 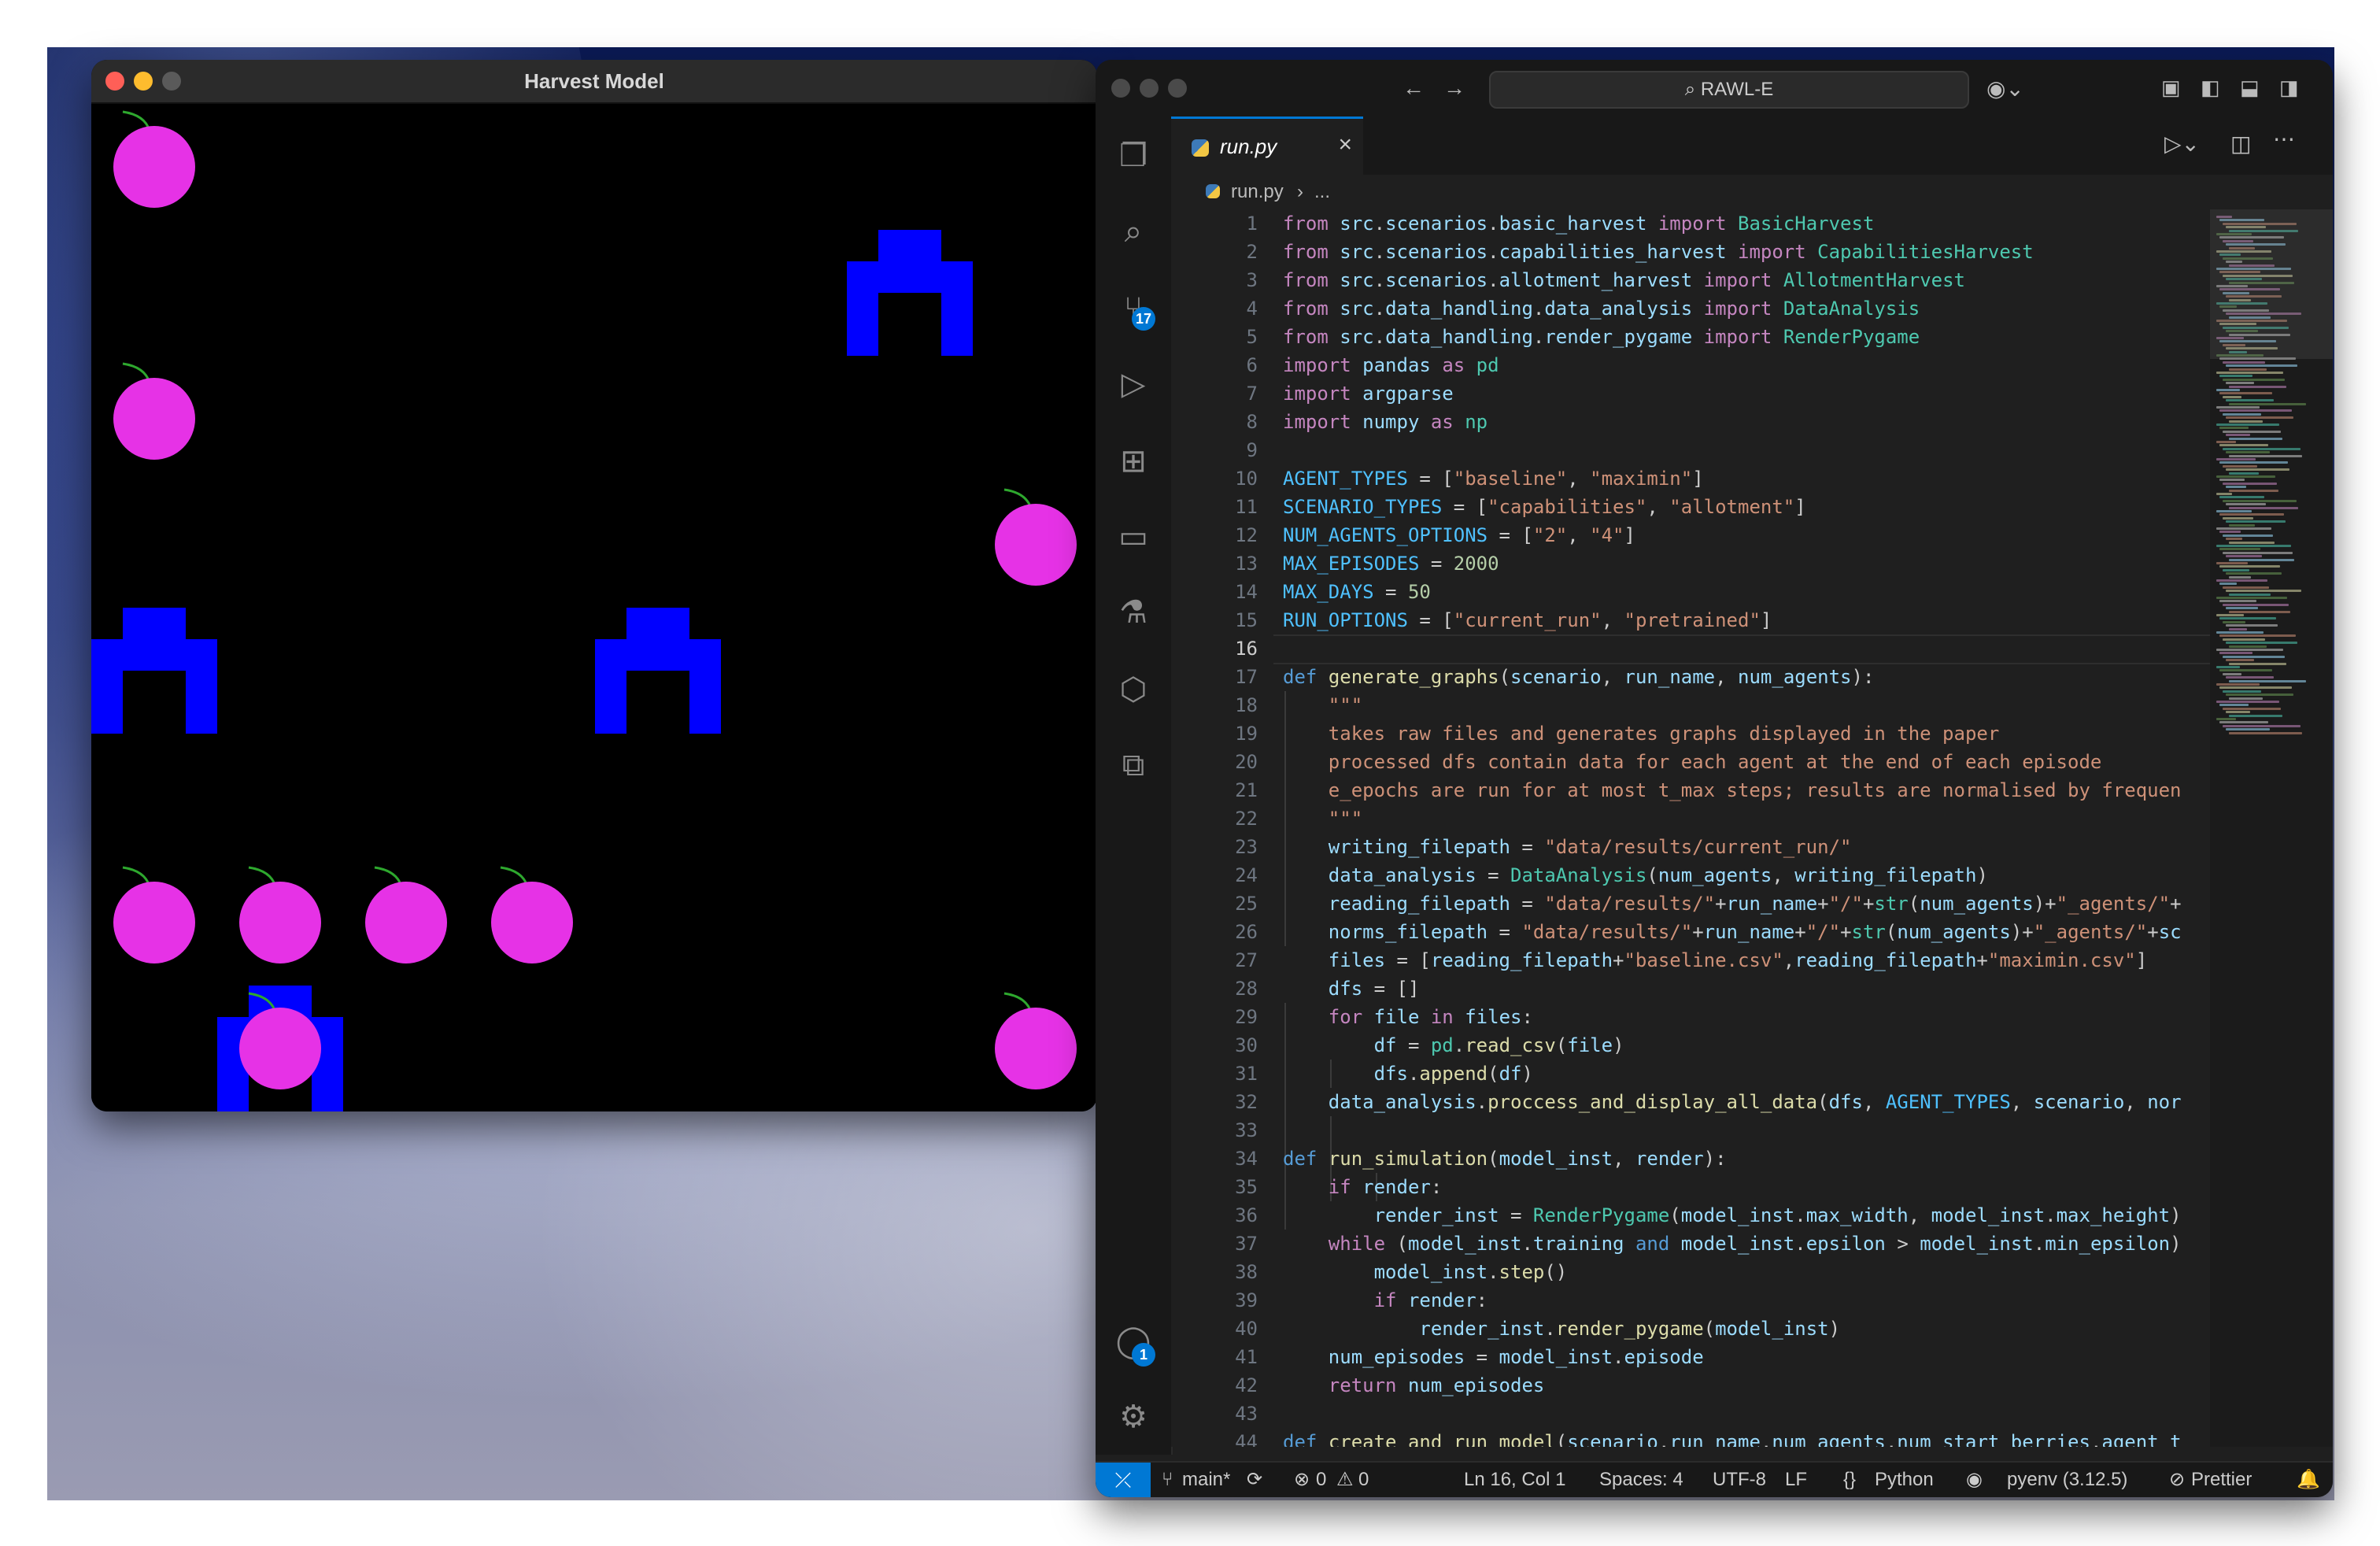 I want to click on code-line: 16, so click(x=1691, y=648).